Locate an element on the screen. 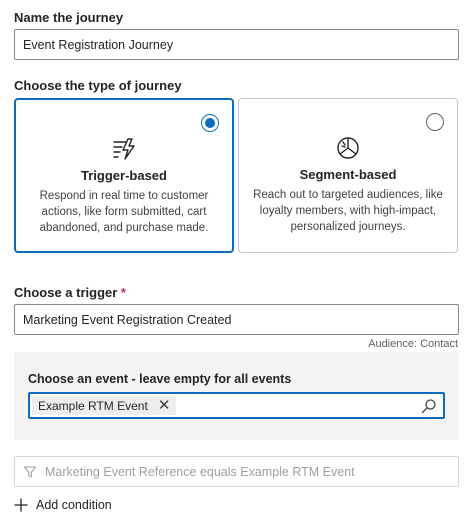 The width and height of the screenshot is (474, 524). segment-based-radio is located at coordinates (435, 122).